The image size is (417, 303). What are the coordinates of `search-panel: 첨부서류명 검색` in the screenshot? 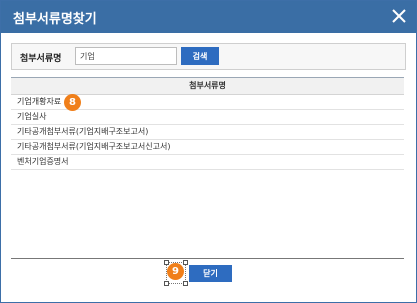 It's located at (208, 56).